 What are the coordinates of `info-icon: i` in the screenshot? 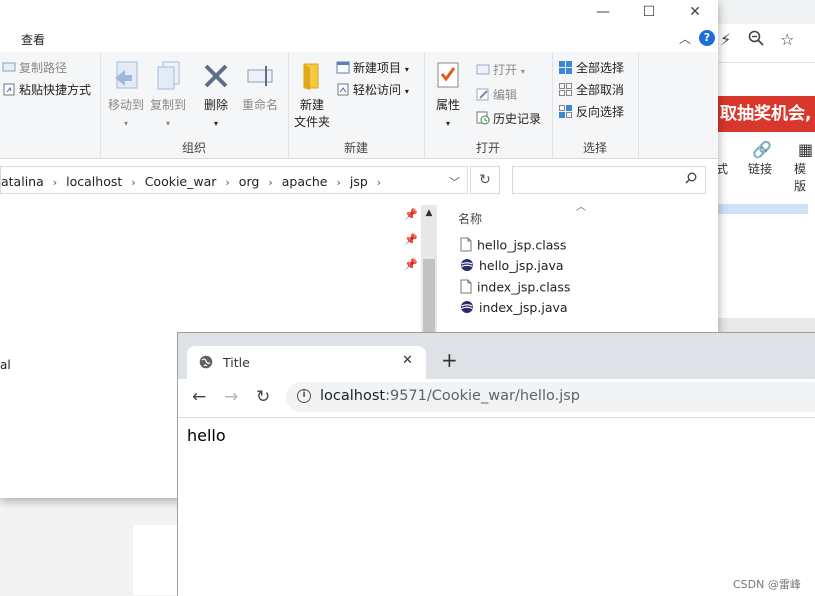 It's located at (304, 396).